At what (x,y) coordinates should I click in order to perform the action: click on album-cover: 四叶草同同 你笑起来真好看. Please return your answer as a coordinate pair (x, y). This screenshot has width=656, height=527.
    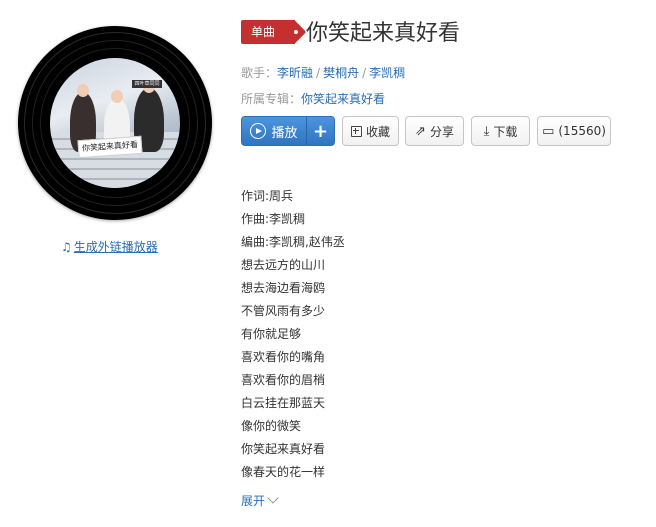
    Looking at the image, I should click on (115, 123).